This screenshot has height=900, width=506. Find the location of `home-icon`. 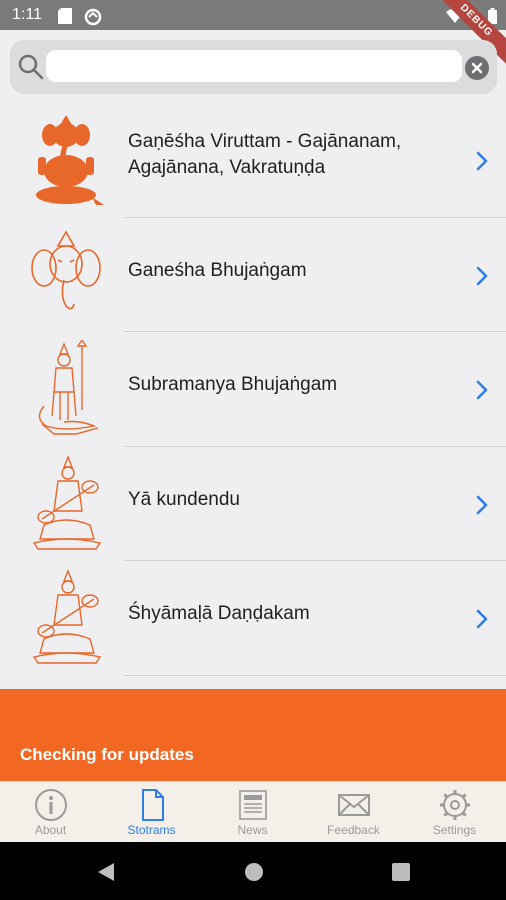

home-icon is located at coordinates (254, 872).